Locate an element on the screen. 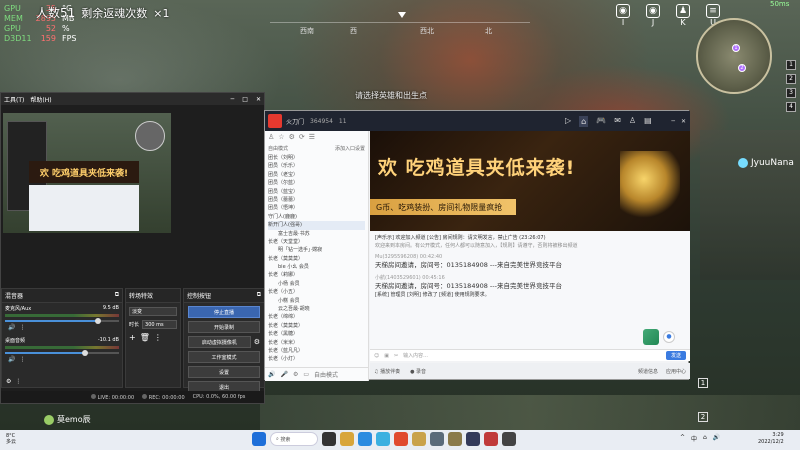 The width and height of the screenshot is (800, 450). obs-icon is located at coordinates (509, 439).